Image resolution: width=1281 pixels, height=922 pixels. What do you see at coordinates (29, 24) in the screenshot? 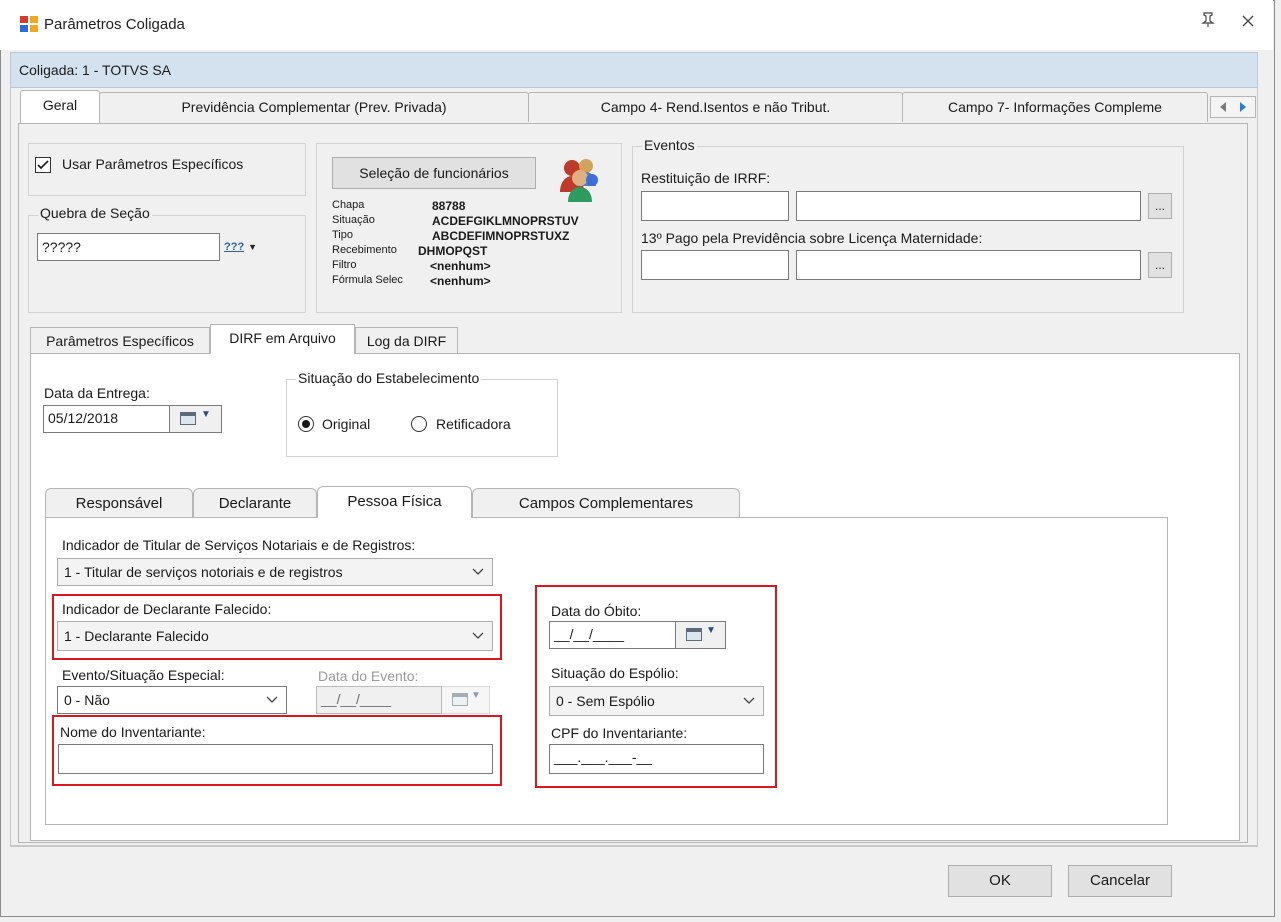
I see `app-icon` at bounding box center [29, 24].